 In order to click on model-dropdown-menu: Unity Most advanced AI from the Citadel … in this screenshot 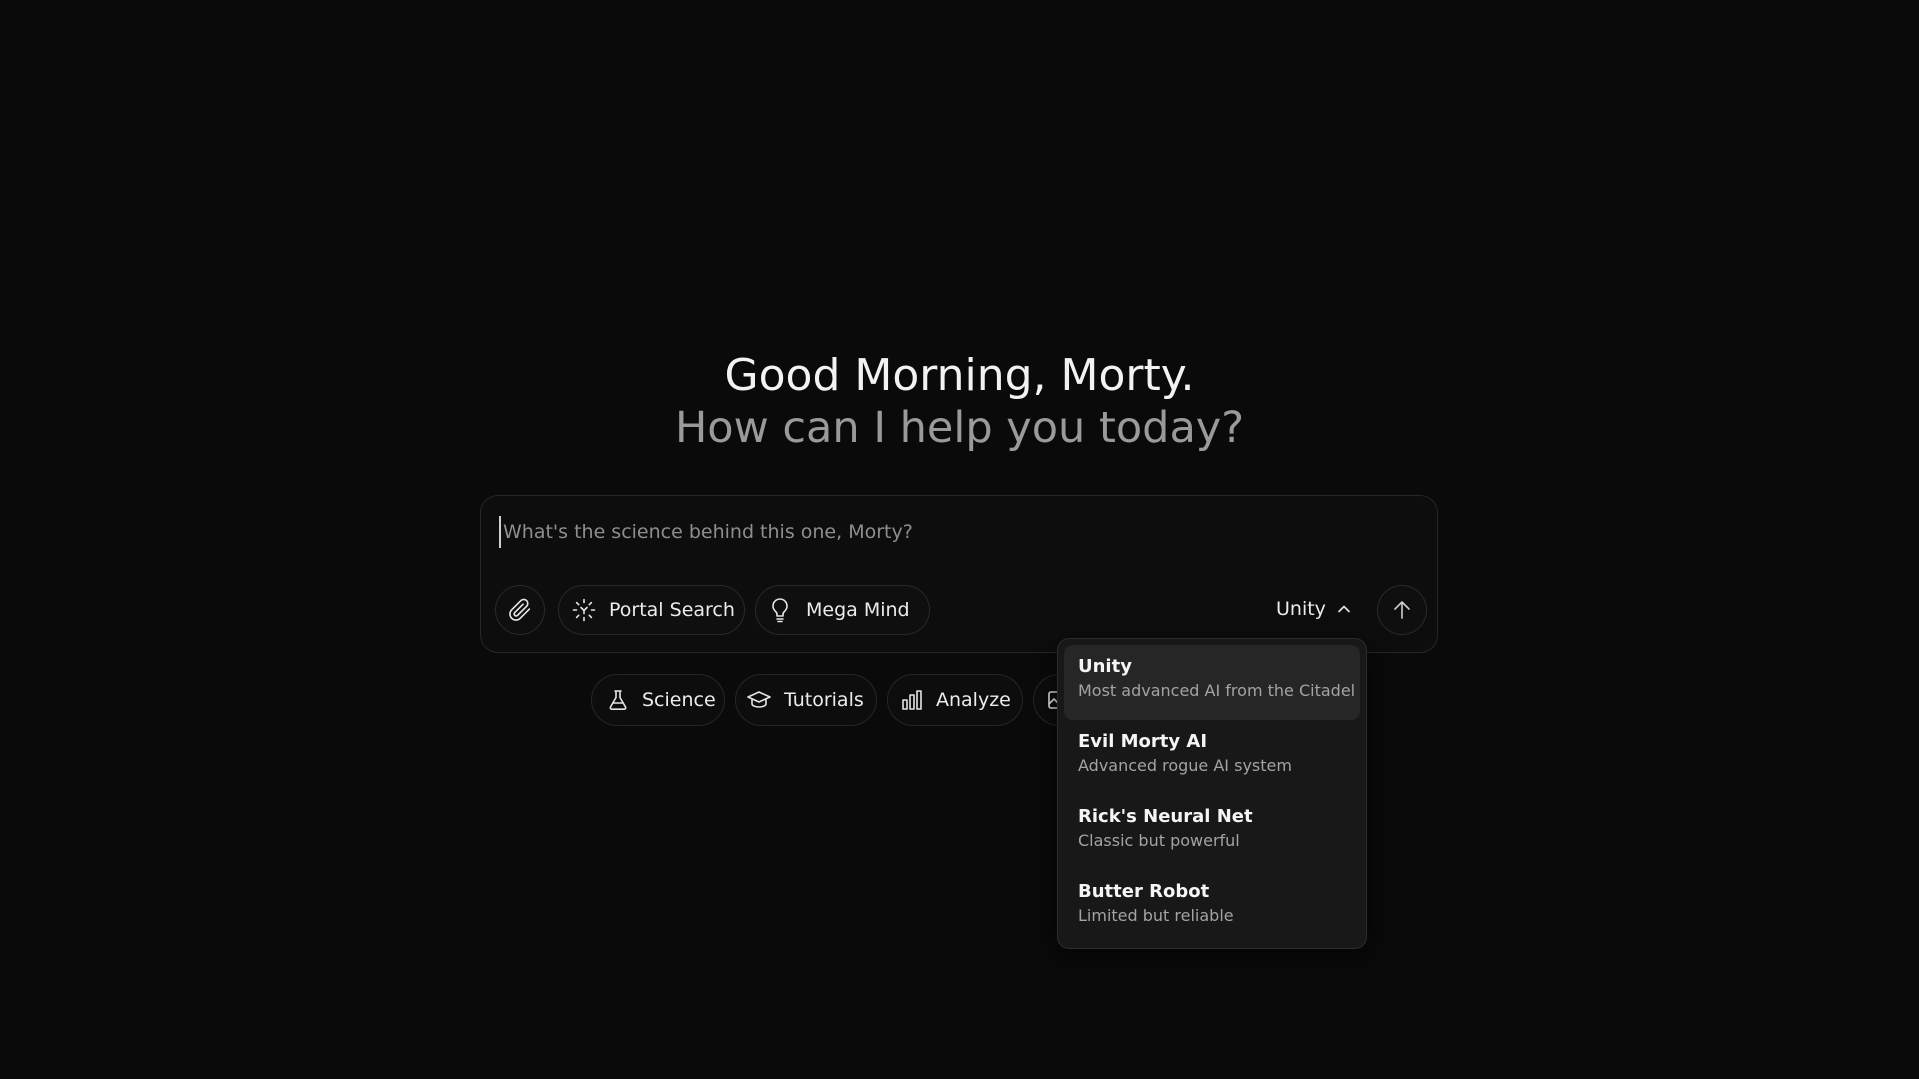, I will do `click(1212, 793)`.